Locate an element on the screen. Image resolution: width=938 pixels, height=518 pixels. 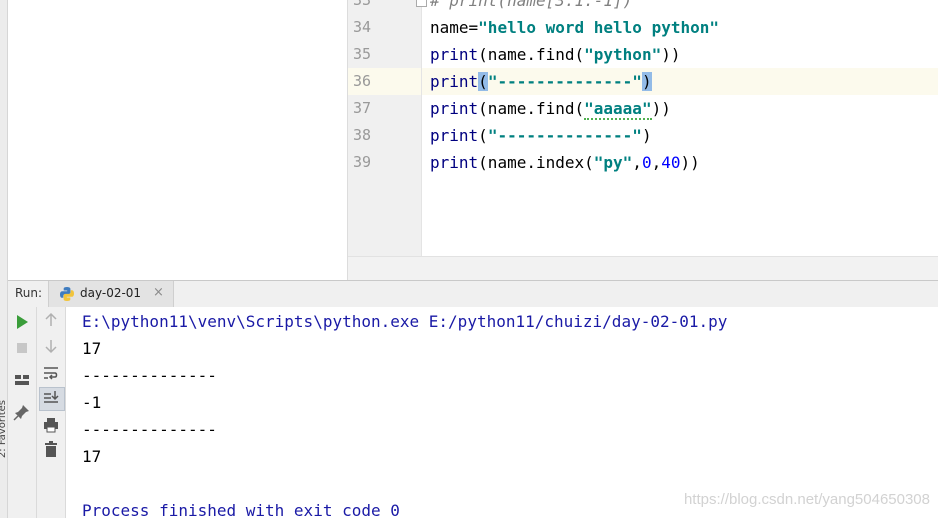
close-icon: × is located at coordinates (158, 292).